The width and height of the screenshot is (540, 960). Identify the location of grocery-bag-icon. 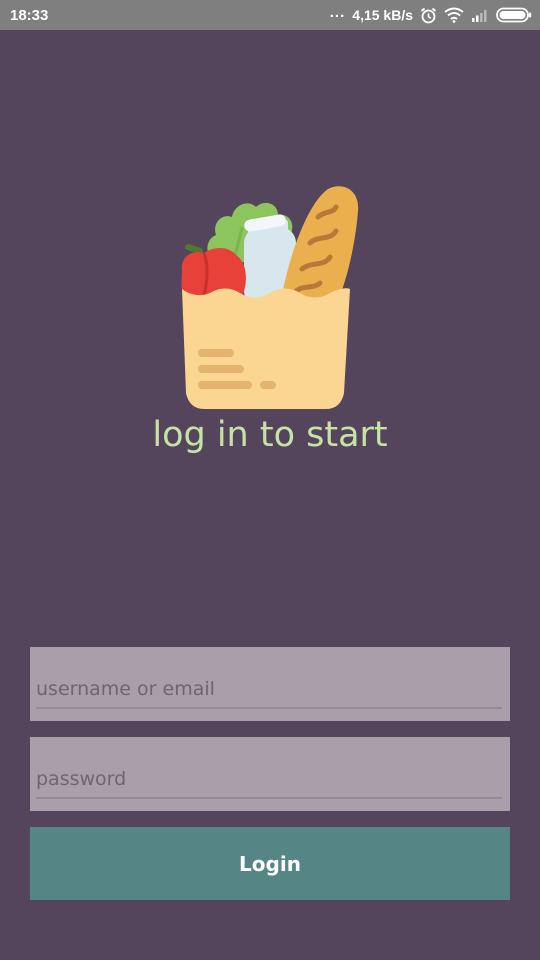
(270, 298).